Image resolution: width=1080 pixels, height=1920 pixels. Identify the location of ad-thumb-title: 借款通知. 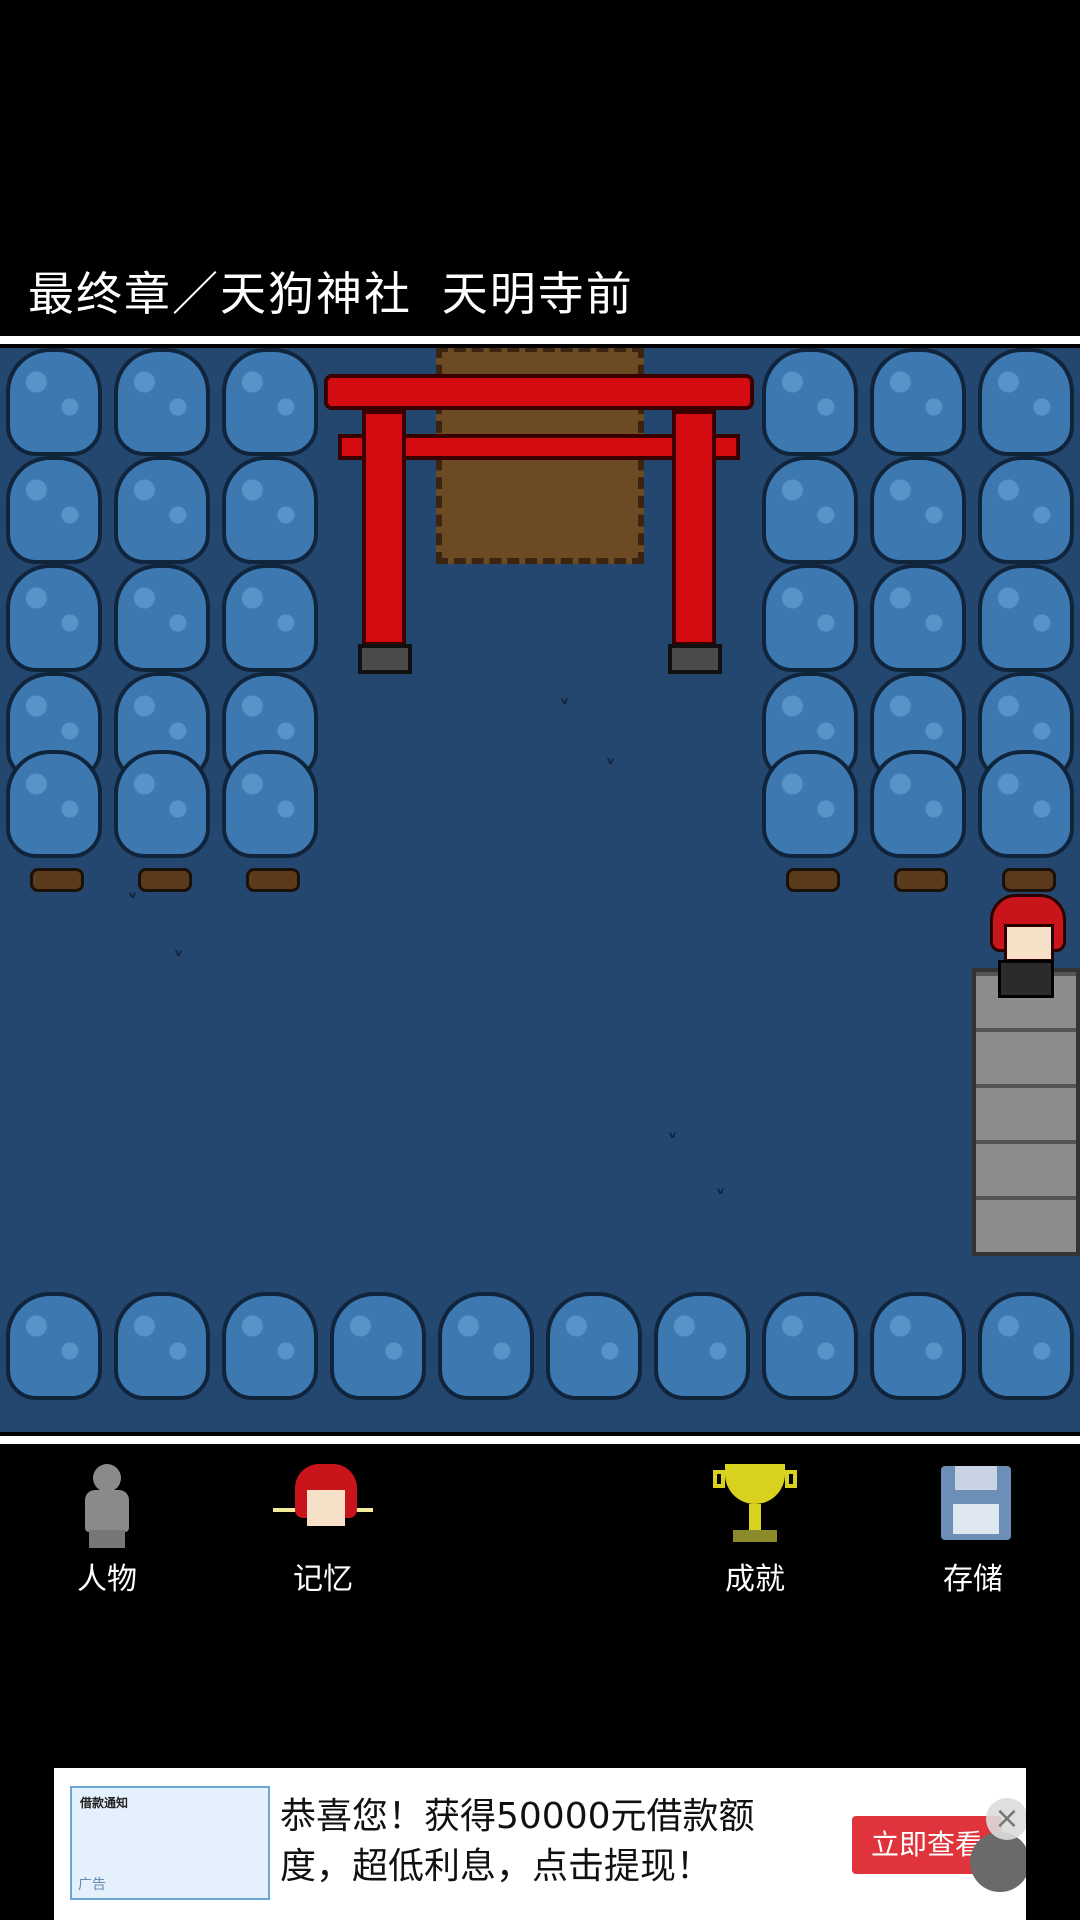
(104, 1803).